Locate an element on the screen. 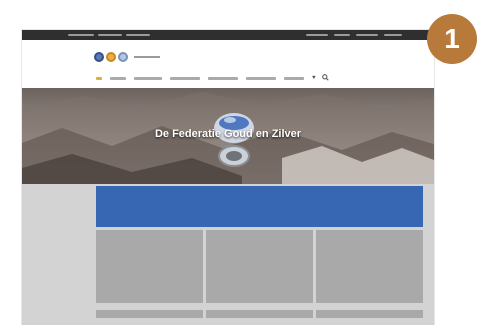 The image size is (478, 325). nav-item-home is located at coordinates (99, 78).